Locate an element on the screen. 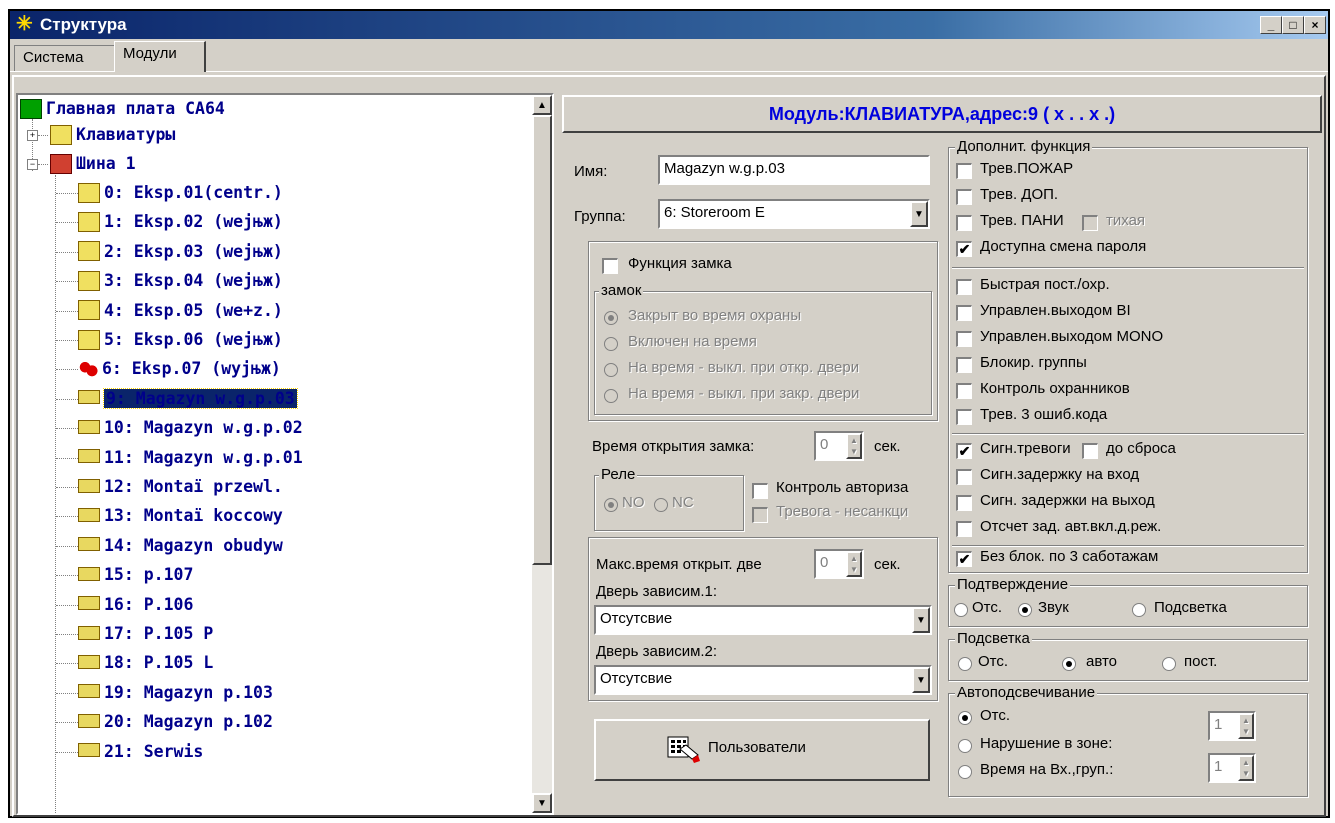 The width and height of the screenshot is (1335, 823). wrong-code-checkbox is located at coordinates (964, 417).